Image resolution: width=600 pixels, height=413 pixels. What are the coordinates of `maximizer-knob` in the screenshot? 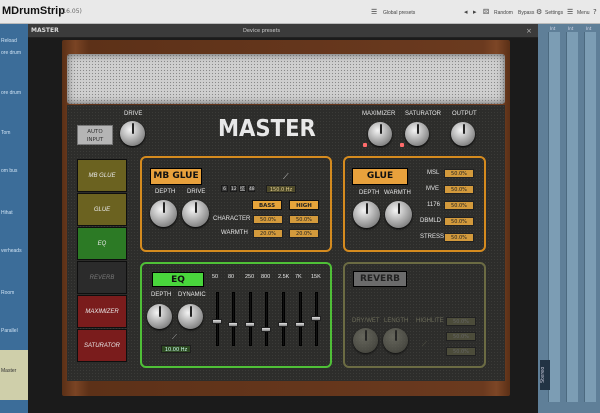 It's located at (380, 134).